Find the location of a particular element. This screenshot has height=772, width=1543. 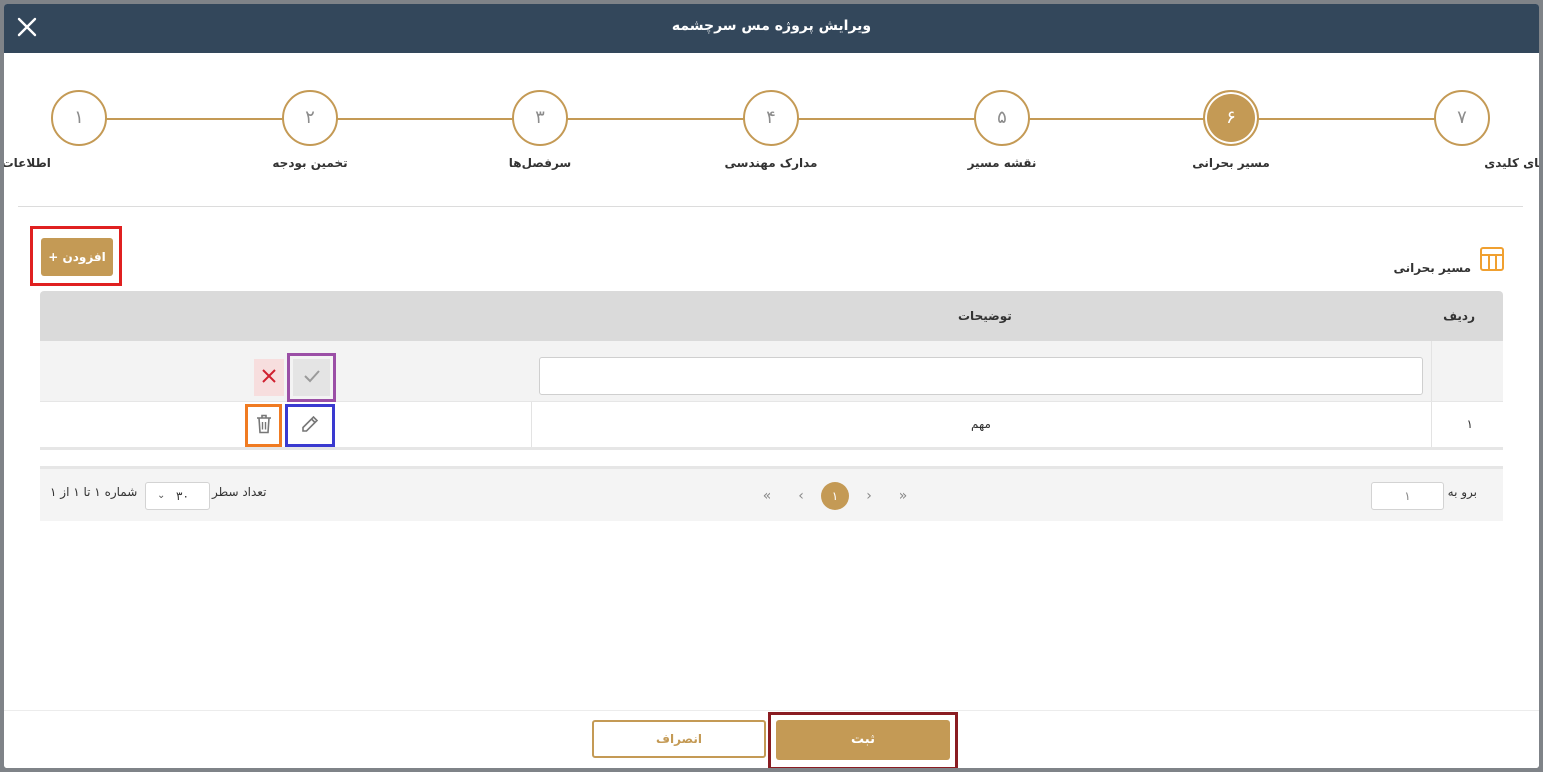

rows-per-page-label: تعداد سطر is located at coordinates (239, 492).